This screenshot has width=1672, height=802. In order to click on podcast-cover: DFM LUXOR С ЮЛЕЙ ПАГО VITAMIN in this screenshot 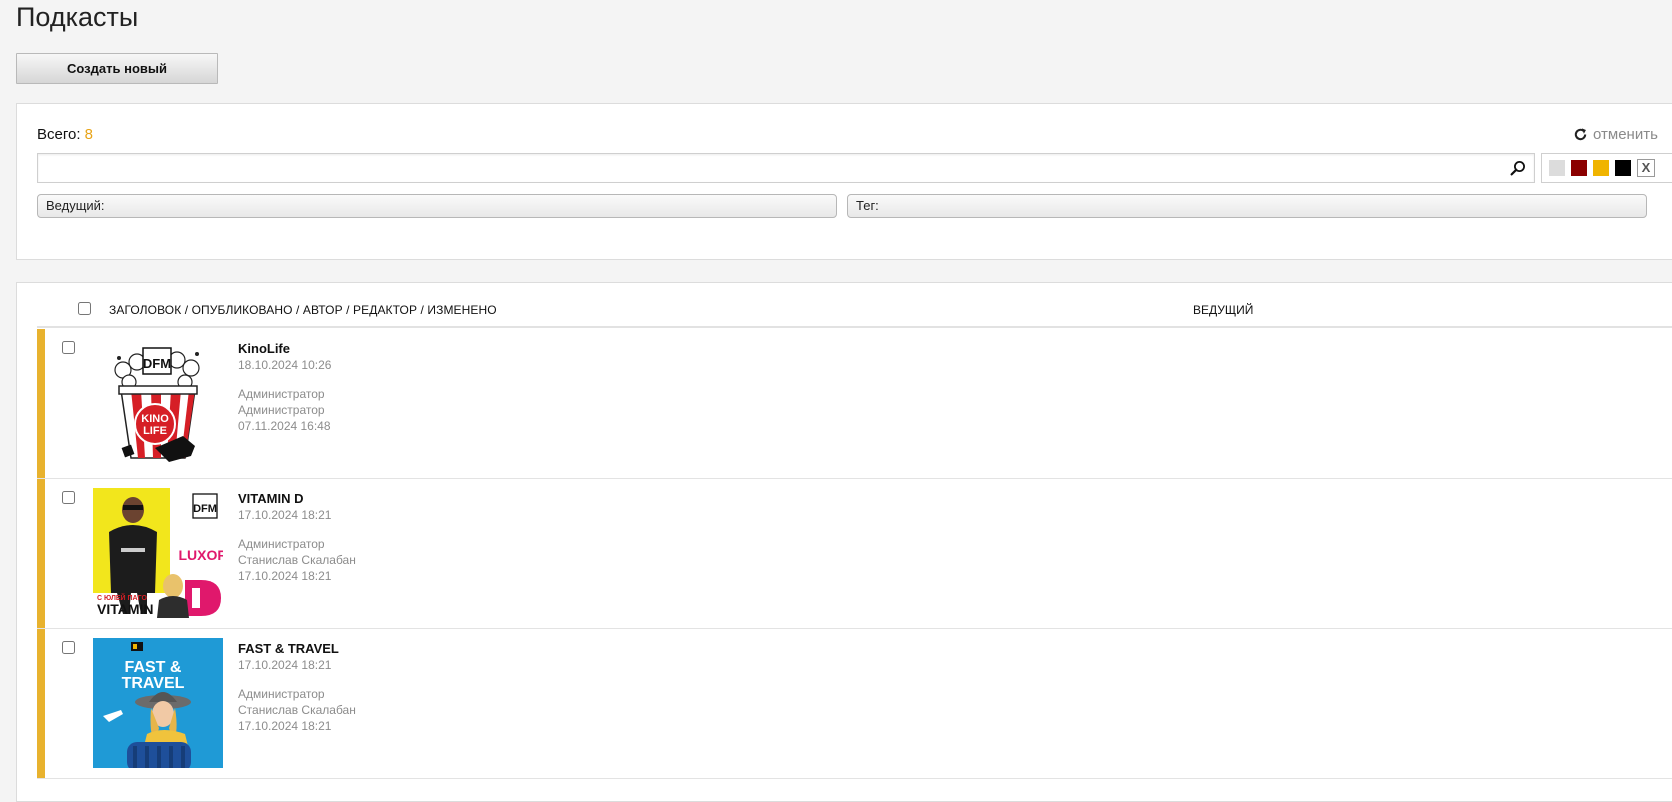, I will do `click(158, 553)`.